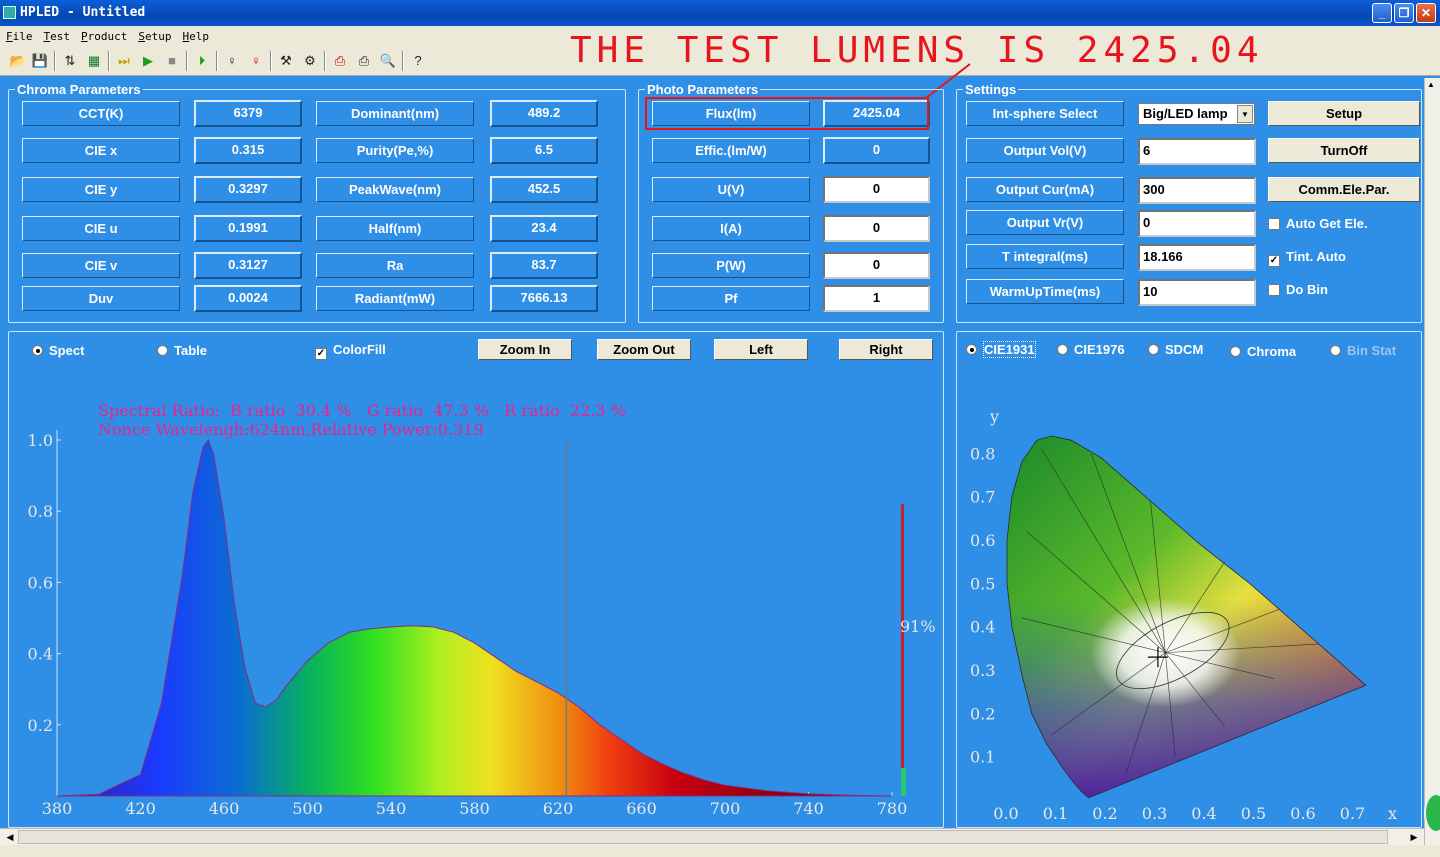 The width and height of the screenshot is (1440, 857). I want to click on open-icon: 📂, so click(18, 61).